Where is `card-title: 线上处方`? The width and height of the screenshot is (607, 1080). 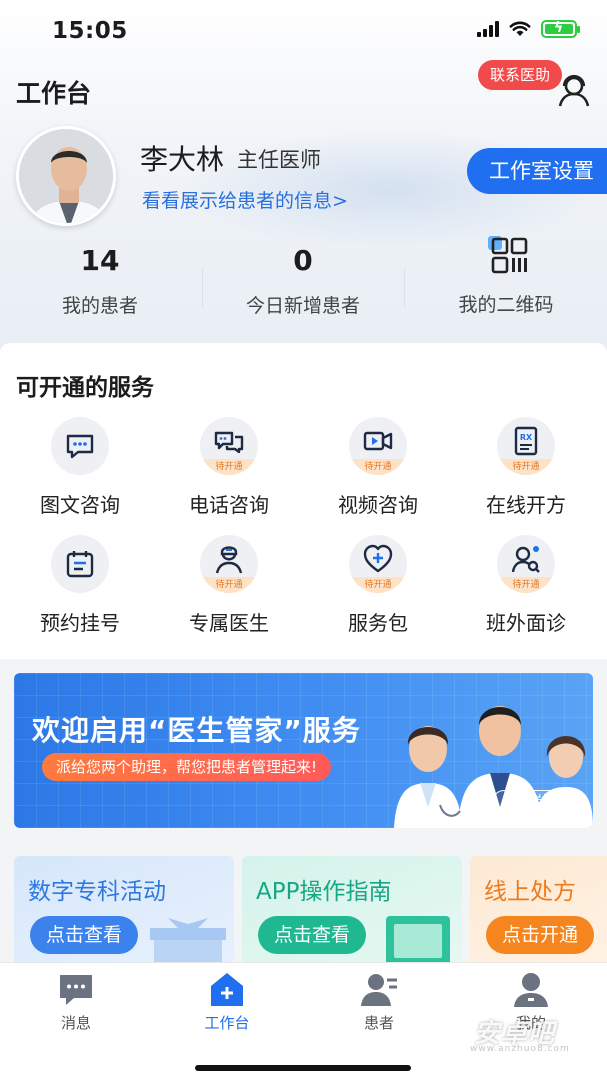 card-title: 线上处方 is located at coordinates (530, 892).